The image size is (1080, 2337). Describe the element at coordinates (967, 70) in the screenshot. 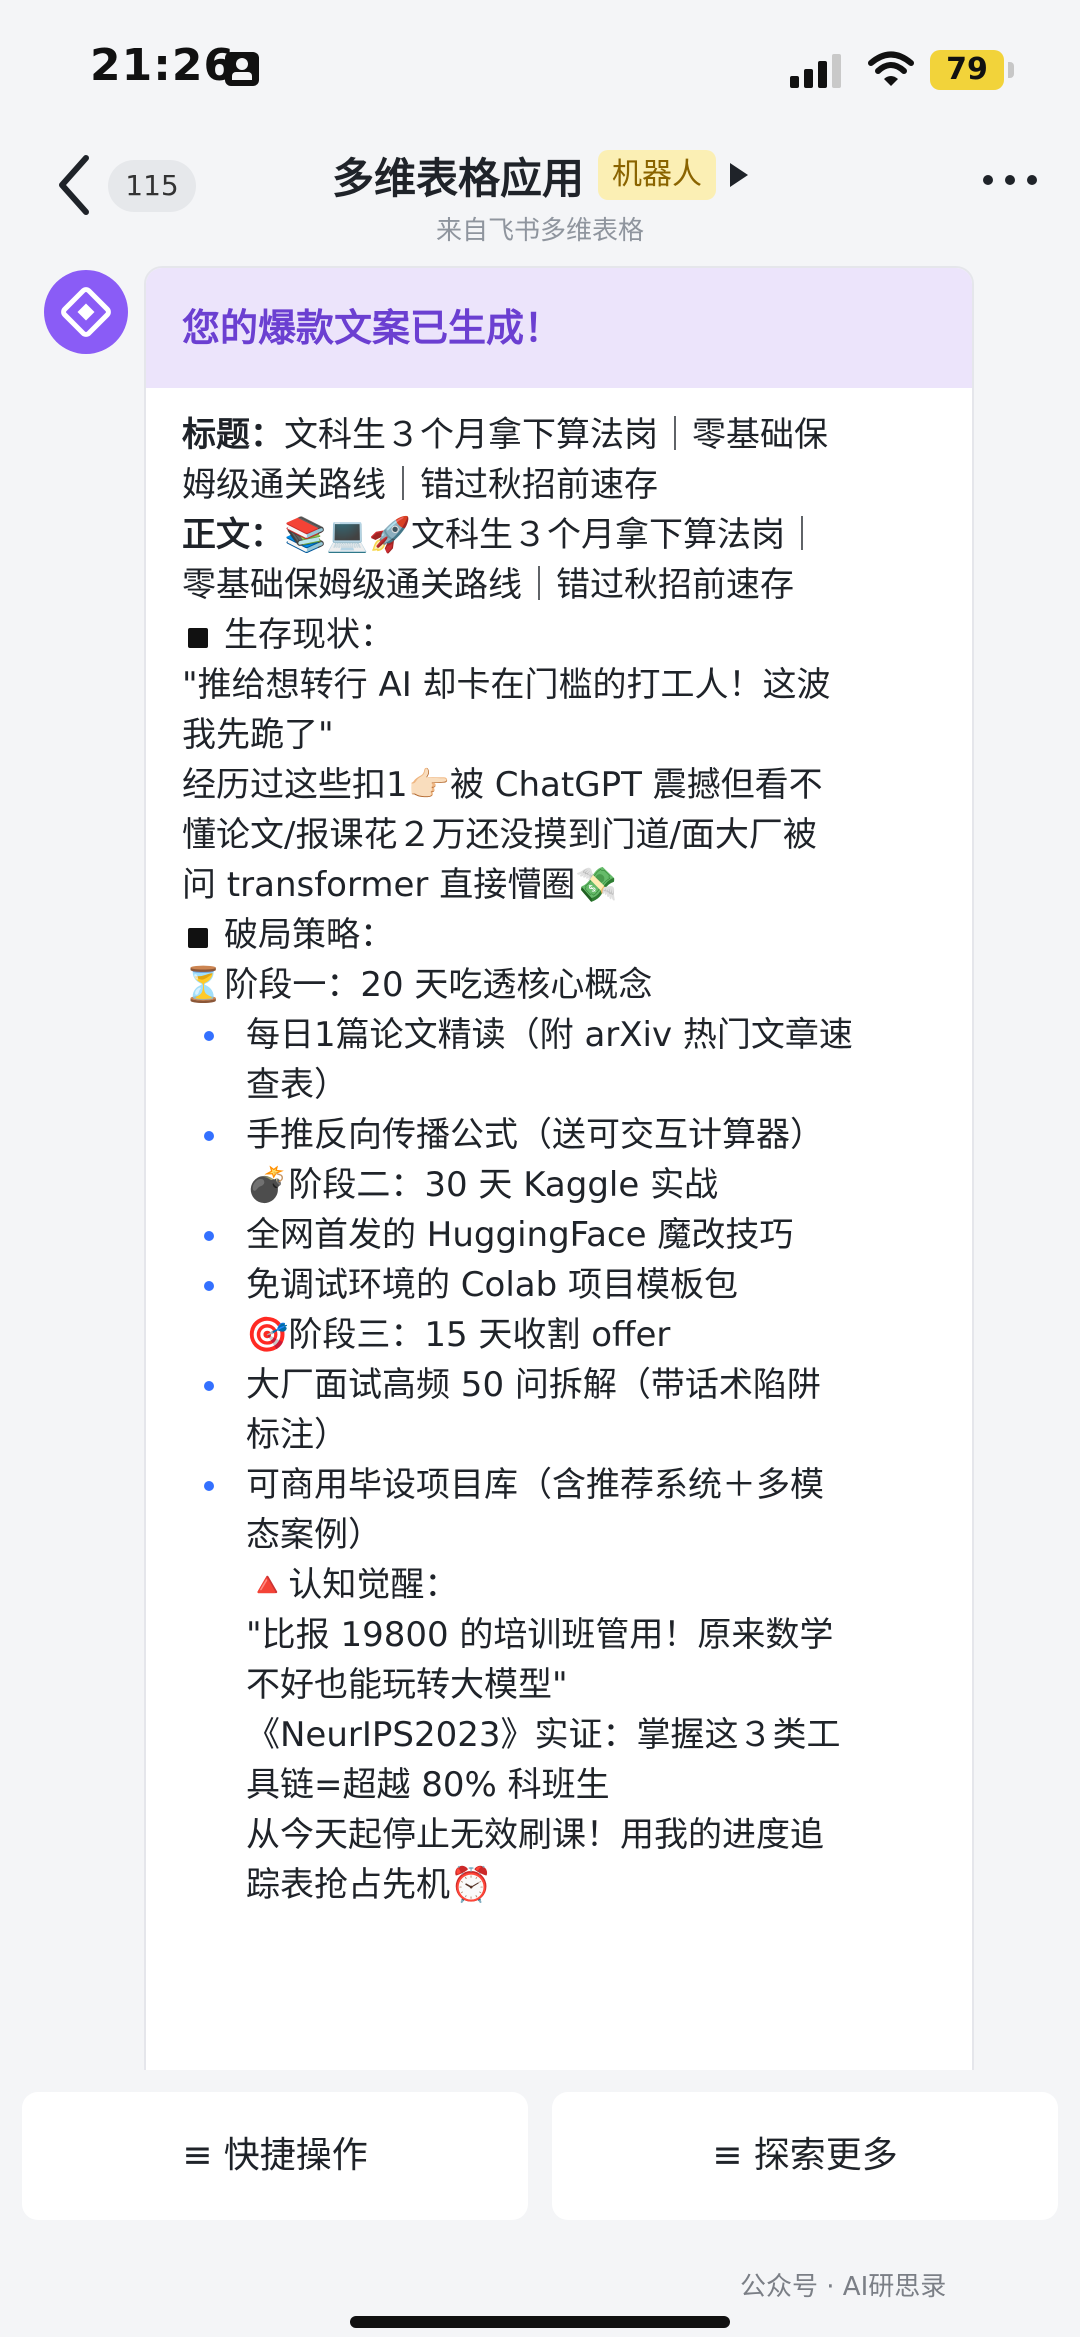

I see `battery-indicator: 79` at that location.